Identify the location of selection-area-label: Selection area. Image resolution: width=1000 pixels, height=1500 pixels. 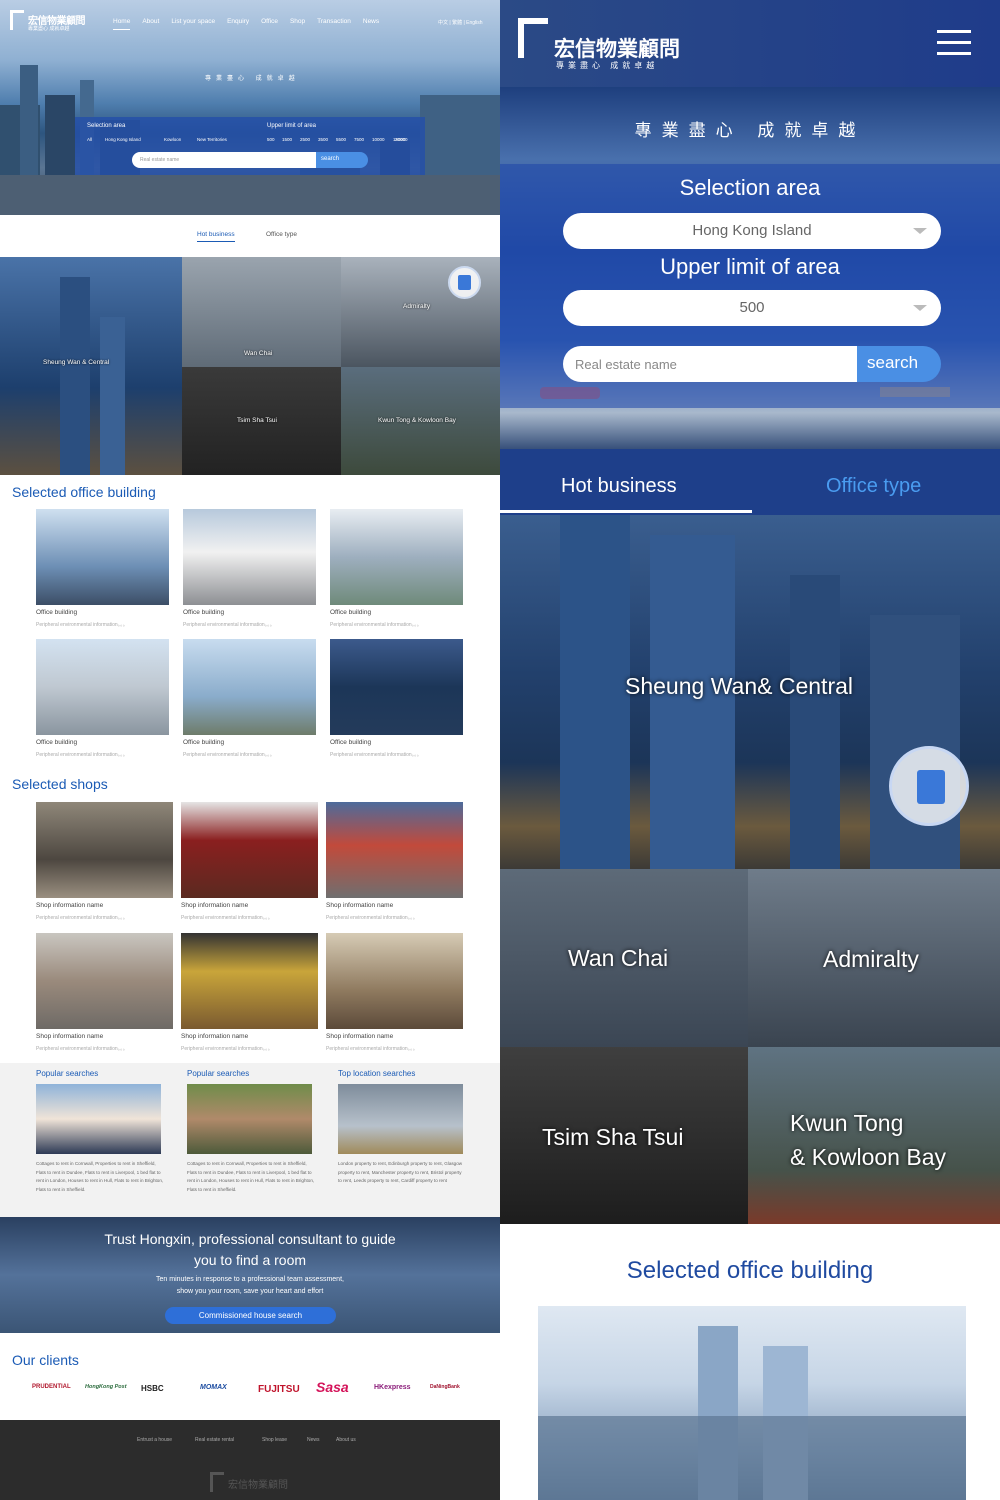
(106, 126).